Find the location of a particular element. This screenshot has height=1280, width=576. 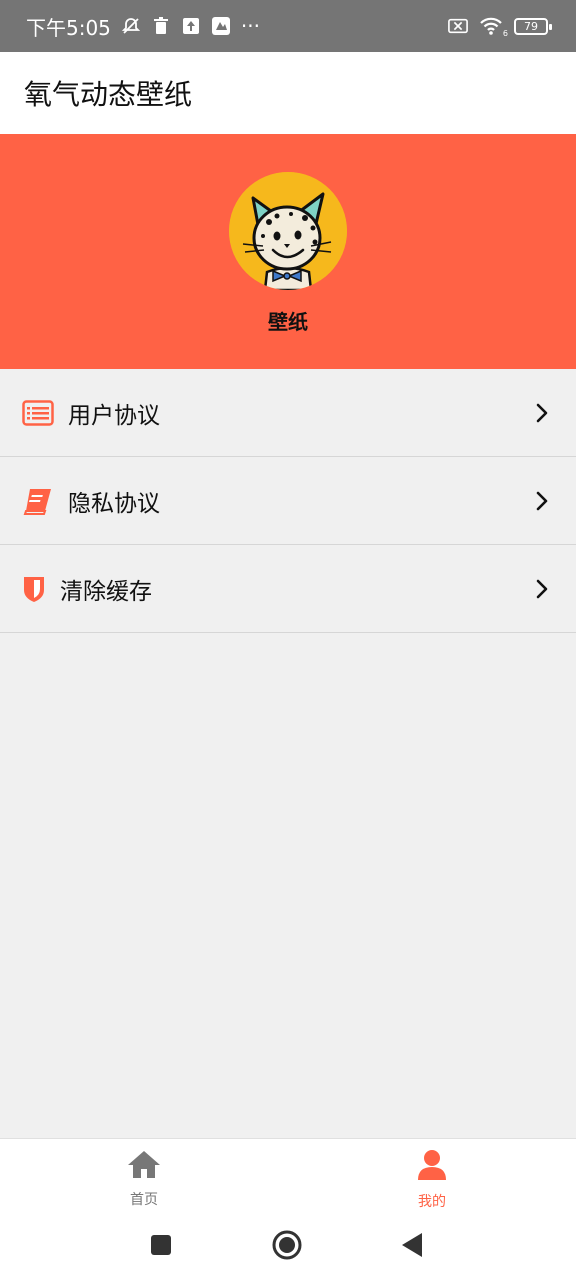

list-icon is located at coordinates (38, 413).